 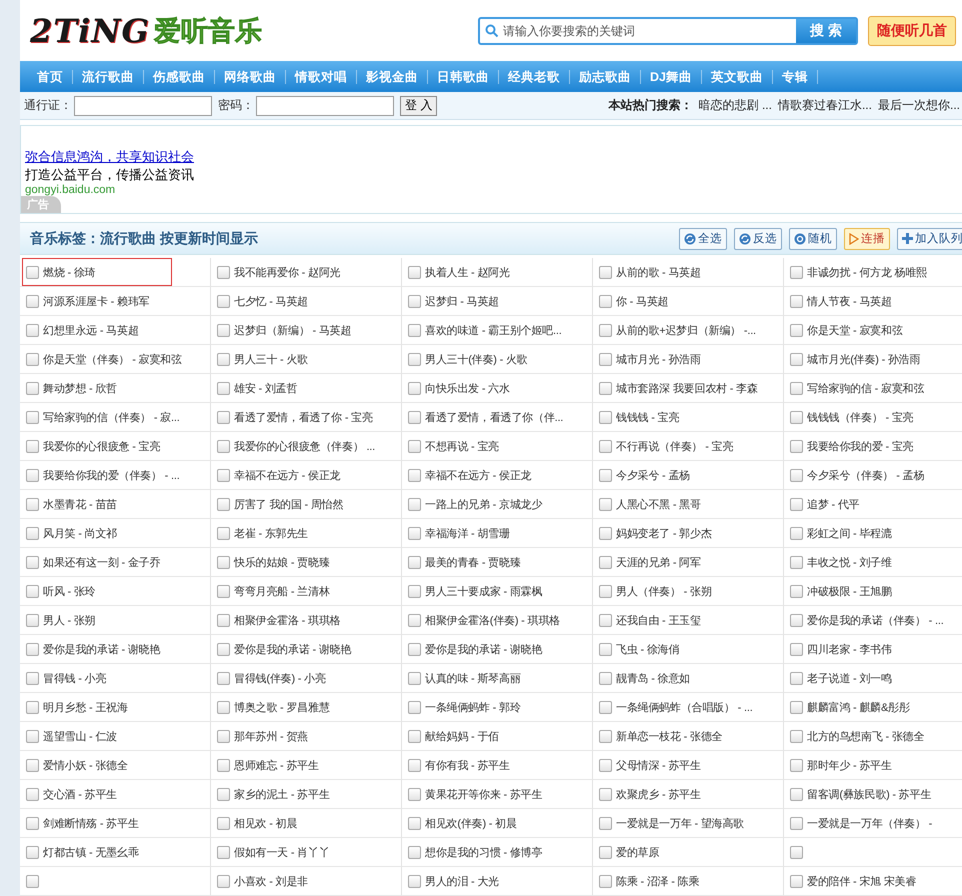 What do you see at coordinates (867, 272) in the screenshot?
I see `song-link: 非诚勿扰 - 何方龙 杨唯熙` at bounding box center [867, 272].